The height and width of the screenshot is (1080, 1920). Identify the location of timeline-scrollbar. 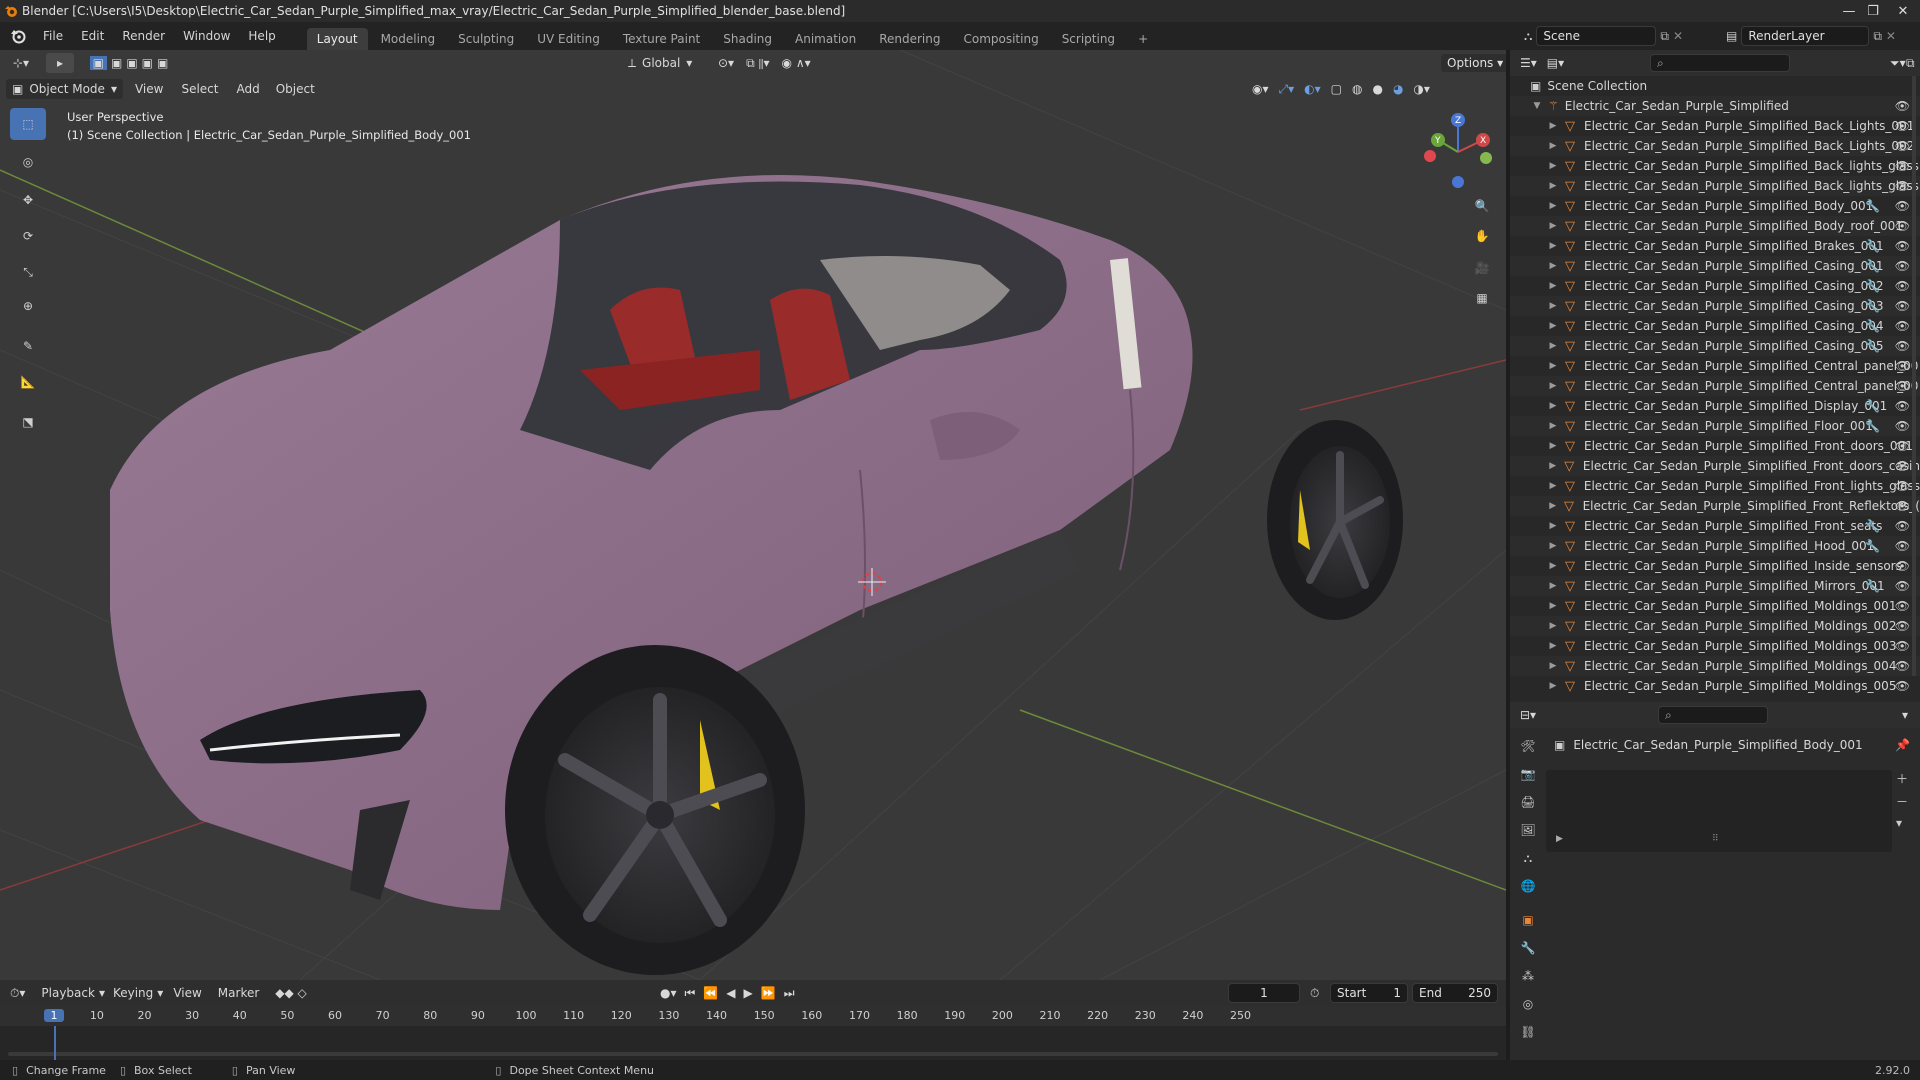
(753, 1054).